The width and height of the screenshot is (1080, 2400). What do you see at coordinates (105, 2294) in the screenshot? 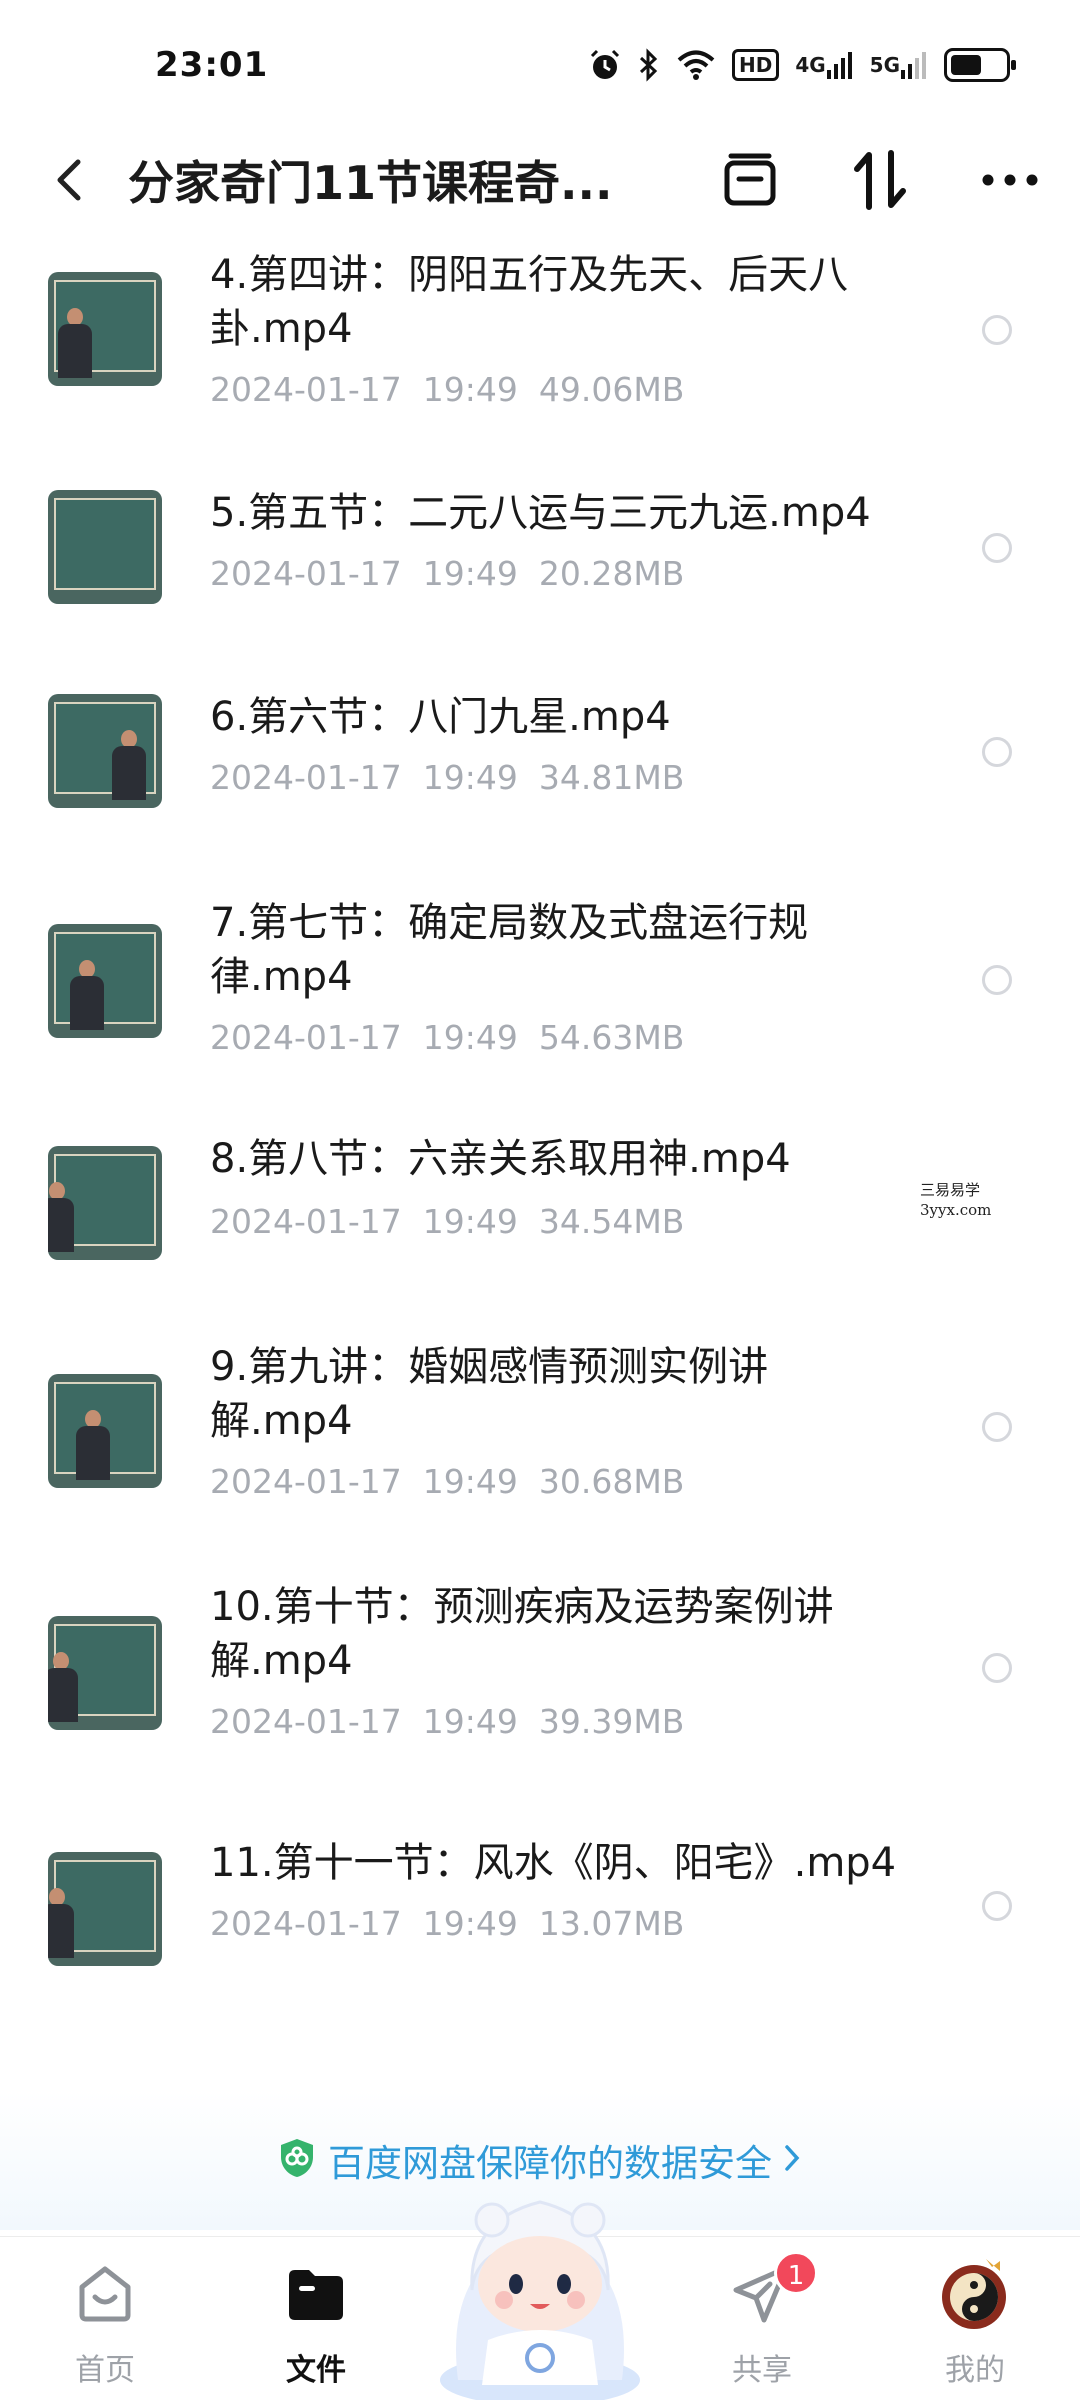
I see `home-icon` at bounding box center [105, 2294].